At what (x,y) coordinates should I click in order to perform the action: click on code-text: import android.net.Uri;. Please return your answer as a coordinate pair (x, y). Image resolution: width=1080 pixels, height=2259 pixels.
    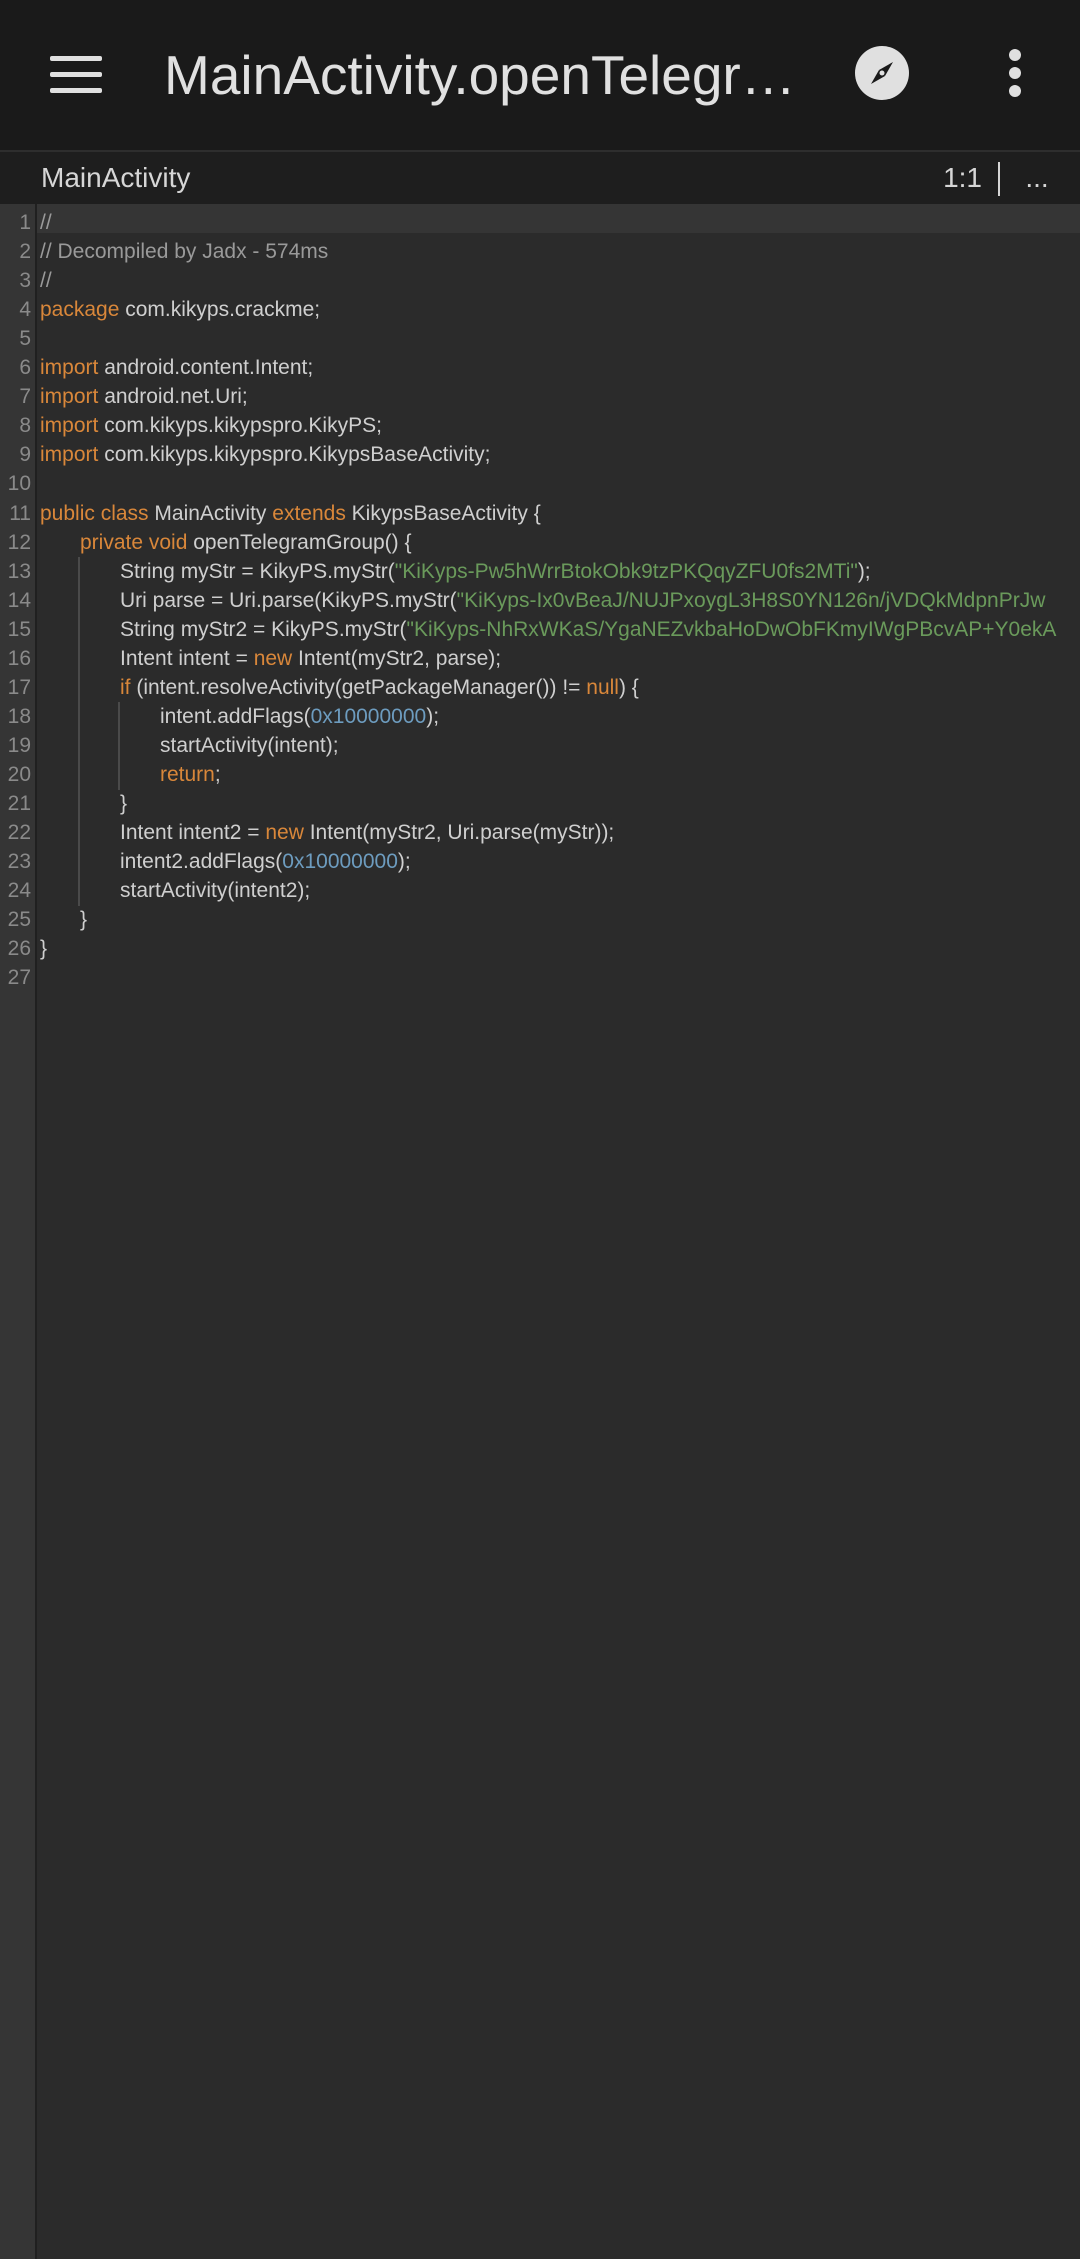
    Looking at the image, I should click on (144, 396).